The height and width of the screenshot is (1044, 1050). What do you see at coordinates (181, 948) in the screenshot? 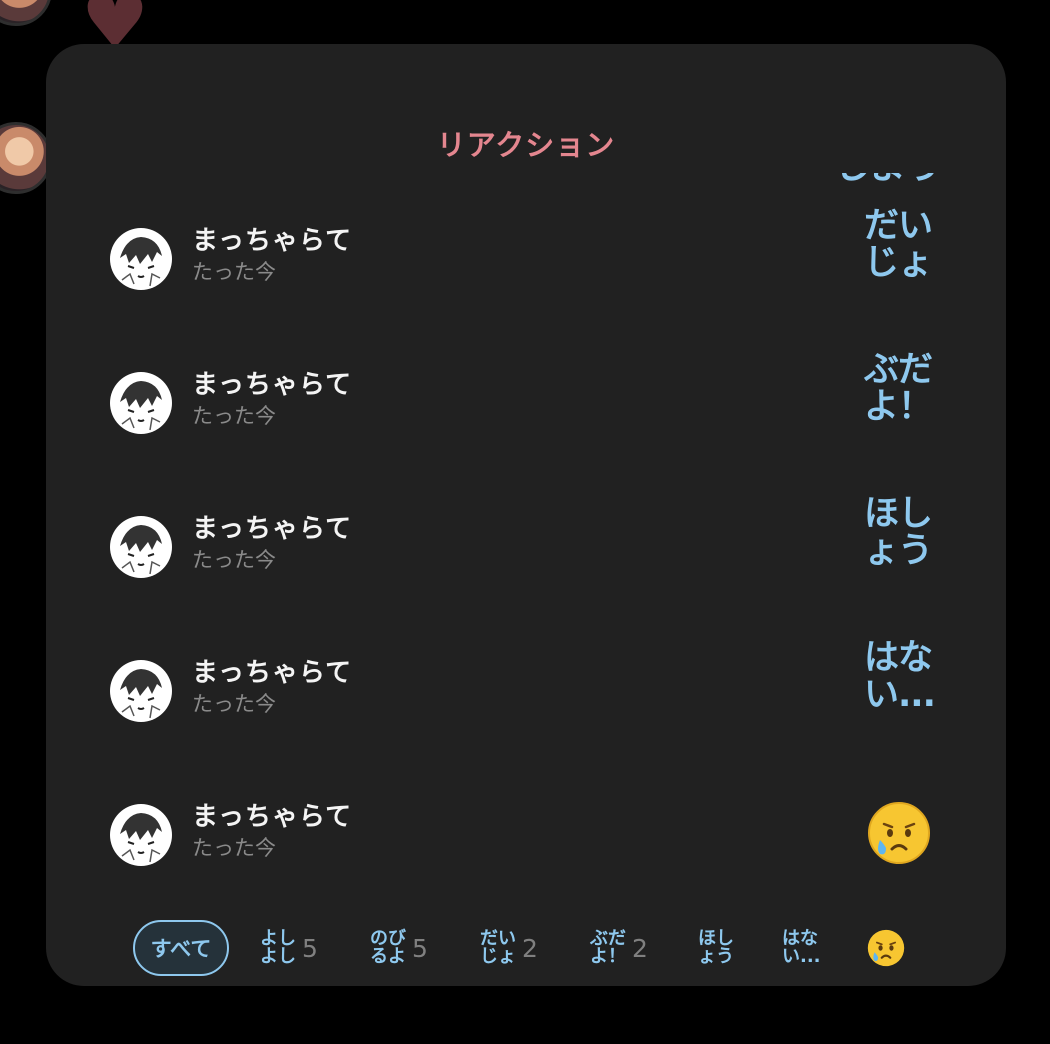
I see `tab-all: すべて` at bounding box center [181, 948].